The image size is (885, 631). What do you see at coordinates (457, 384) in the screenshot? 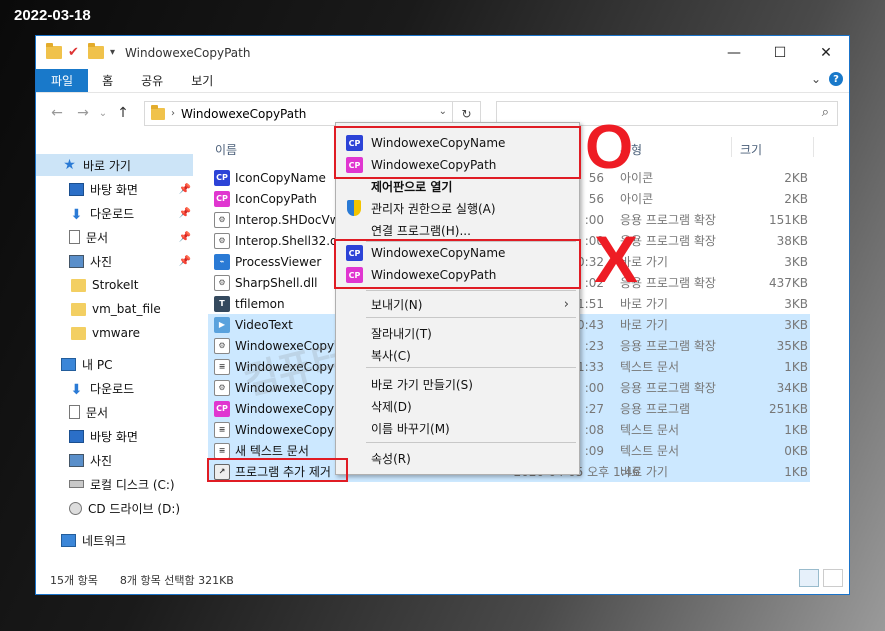
I see `menu-item-create-shortcut: 바로 가기 만들기(S)` at bounding box center [457, 384].